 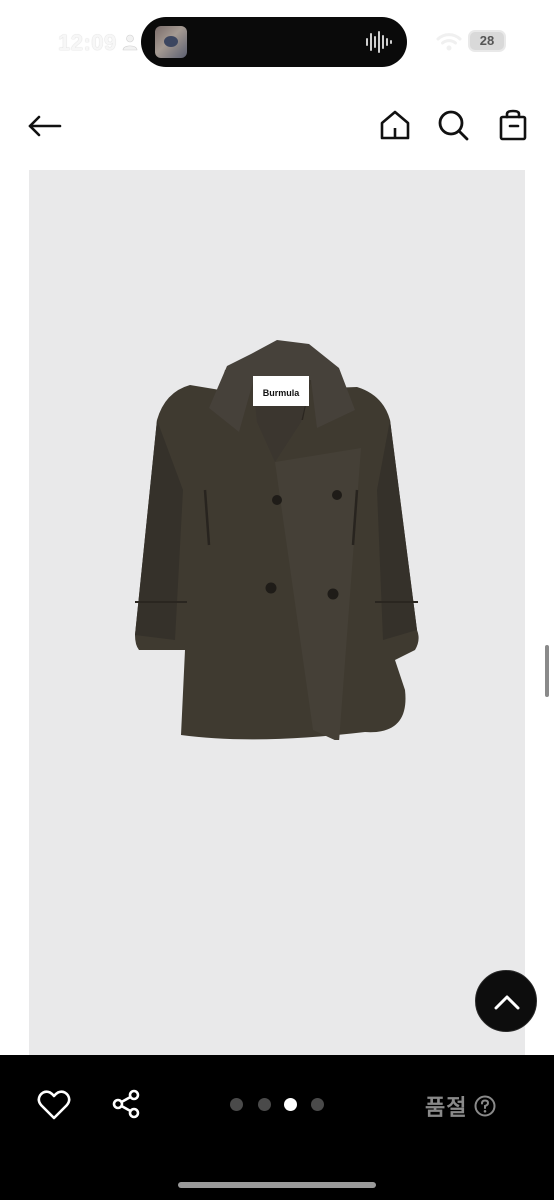 I want to click on now-playing-thumbnail, so click(x=171, y=42).